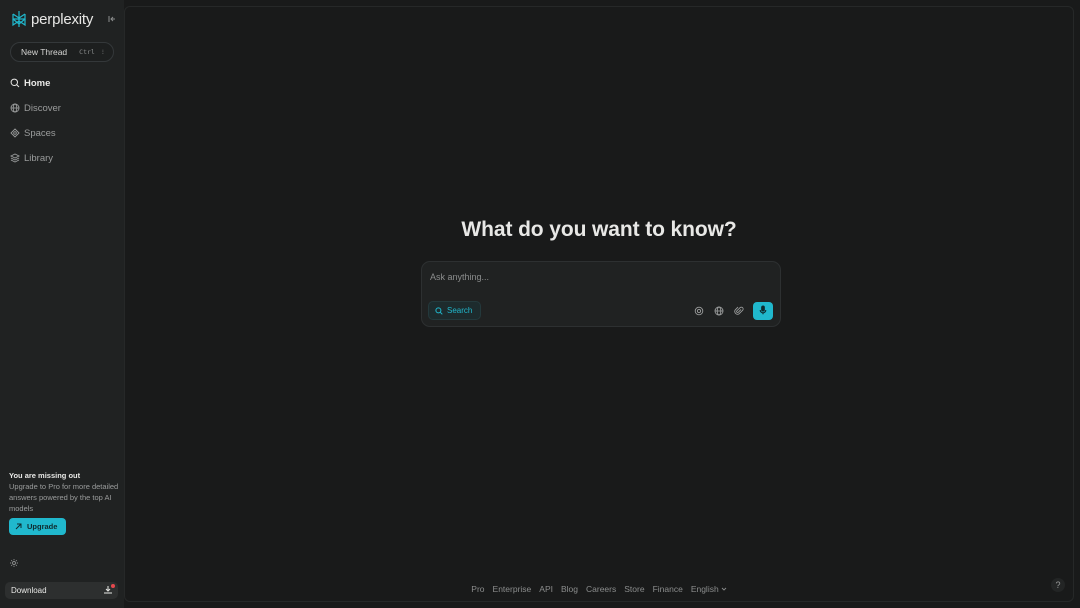 This screenshot has width=1080, height=608. I want to click on search-mode-button: Search, so click(454, 310).